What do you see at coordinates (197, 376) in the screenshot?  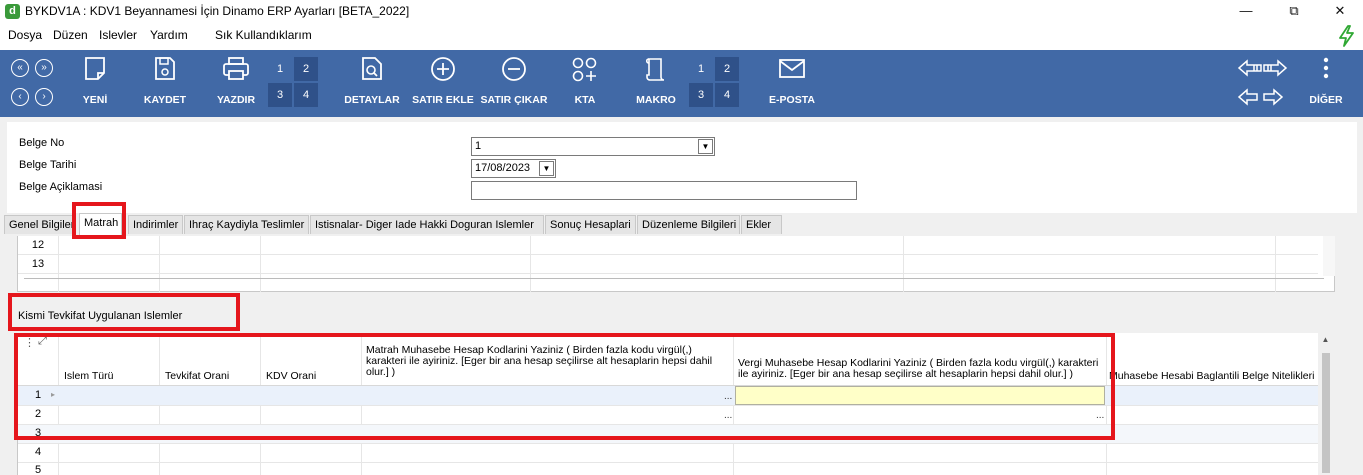 I see `column-header-tevkifat-orani: Tevkifat Orani` at bounding box center [197, 376].